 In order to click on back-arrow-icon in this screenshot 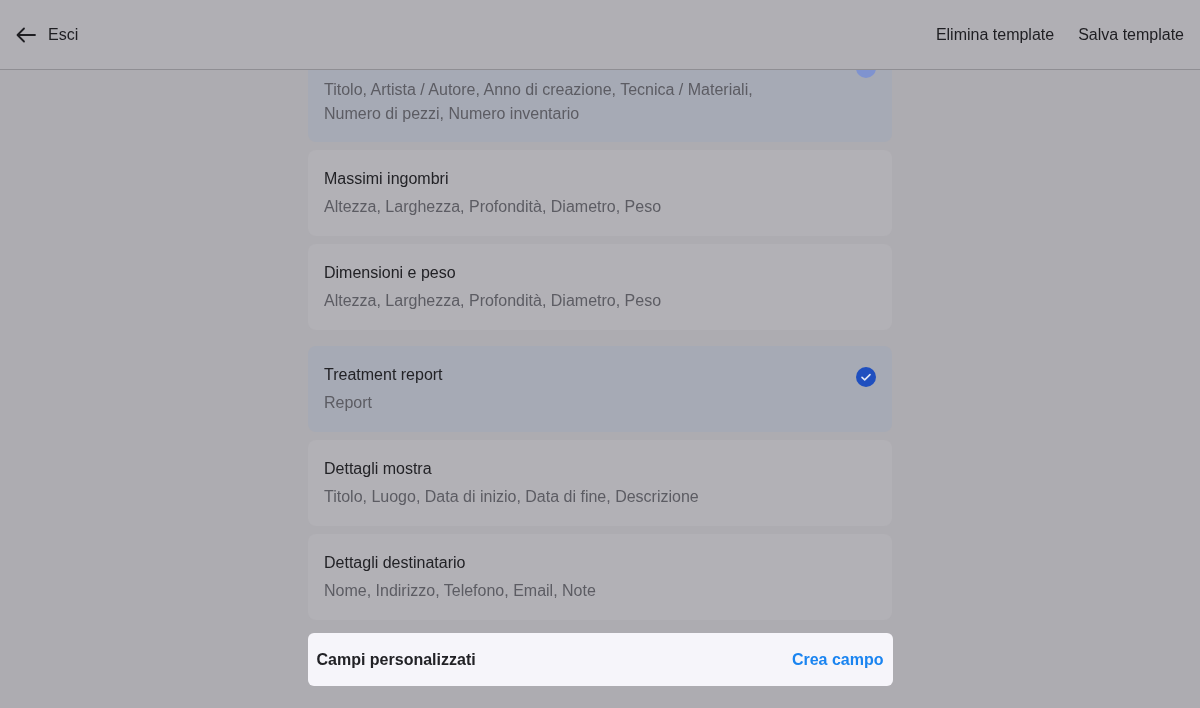, I will do `click(26, 34)`.